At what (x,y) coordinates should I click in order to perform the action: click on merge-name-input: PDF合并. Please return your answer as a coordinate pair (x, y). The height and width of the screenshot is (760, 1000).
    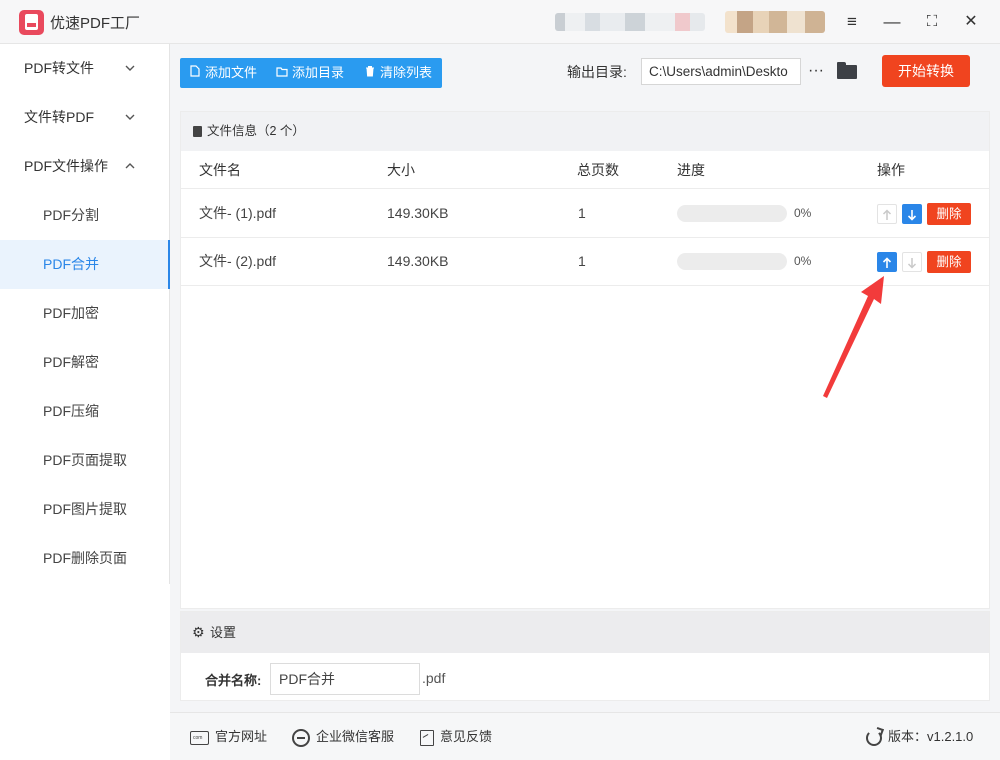
    Looking at the image, I should click on (345, 679).